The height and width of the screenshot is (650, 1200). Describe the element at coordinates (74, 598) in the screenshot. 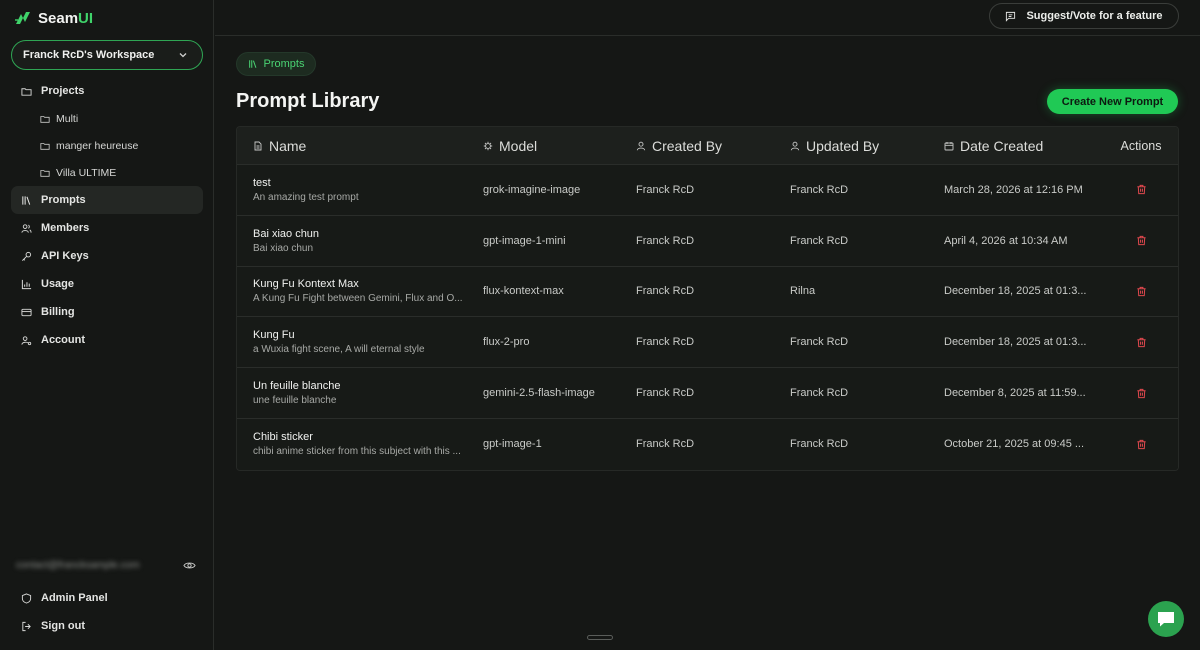

I see `sidebar-item-label: Admin Panel` at that location.